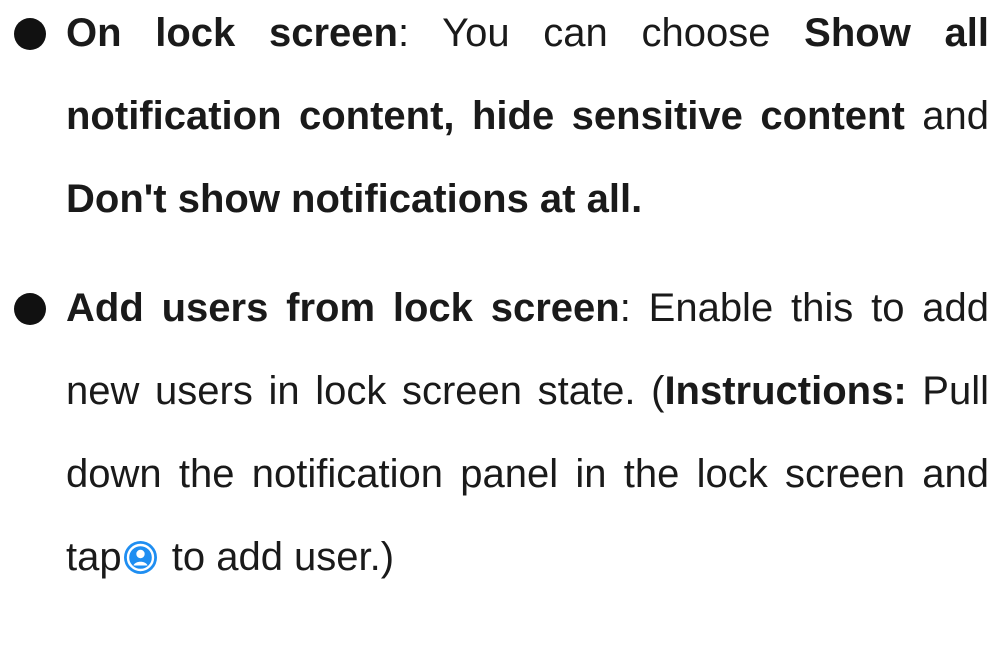 This screenshot has height=659, width=997. What do you see at coordinates (354, 199) in the screenshot?
I see `option-dont-show: Don't show notifications at all.` at bounding box center [354, 199].